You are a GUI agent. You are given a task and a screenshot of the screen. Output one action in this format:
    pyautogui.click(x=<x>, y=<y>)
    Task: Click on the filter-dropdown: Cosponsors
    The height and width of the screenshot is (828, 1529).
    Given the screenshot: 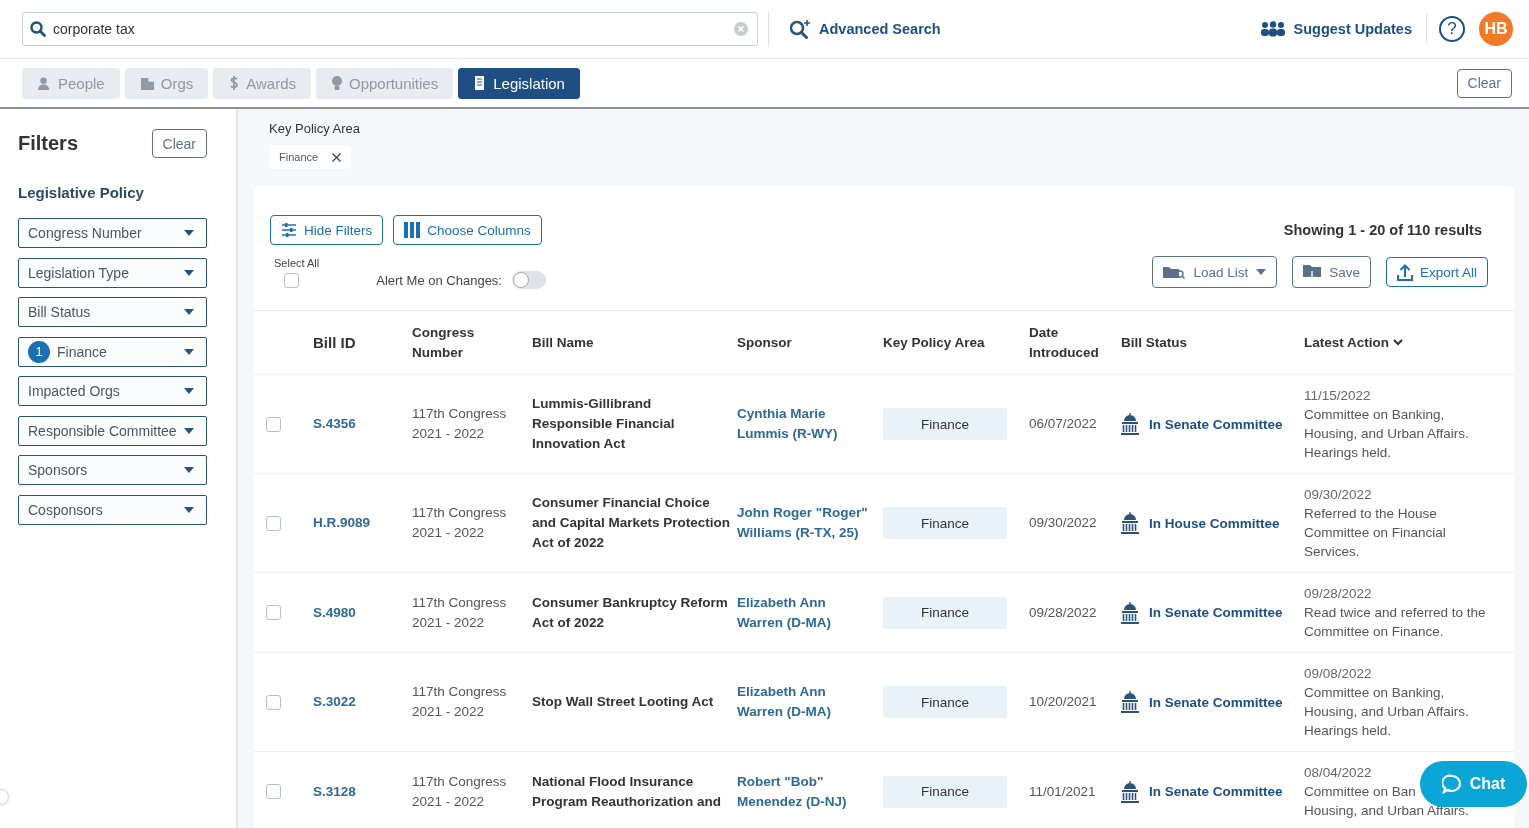 What is the action you would take?
    pyautogui.click(x=112, y=509)
    